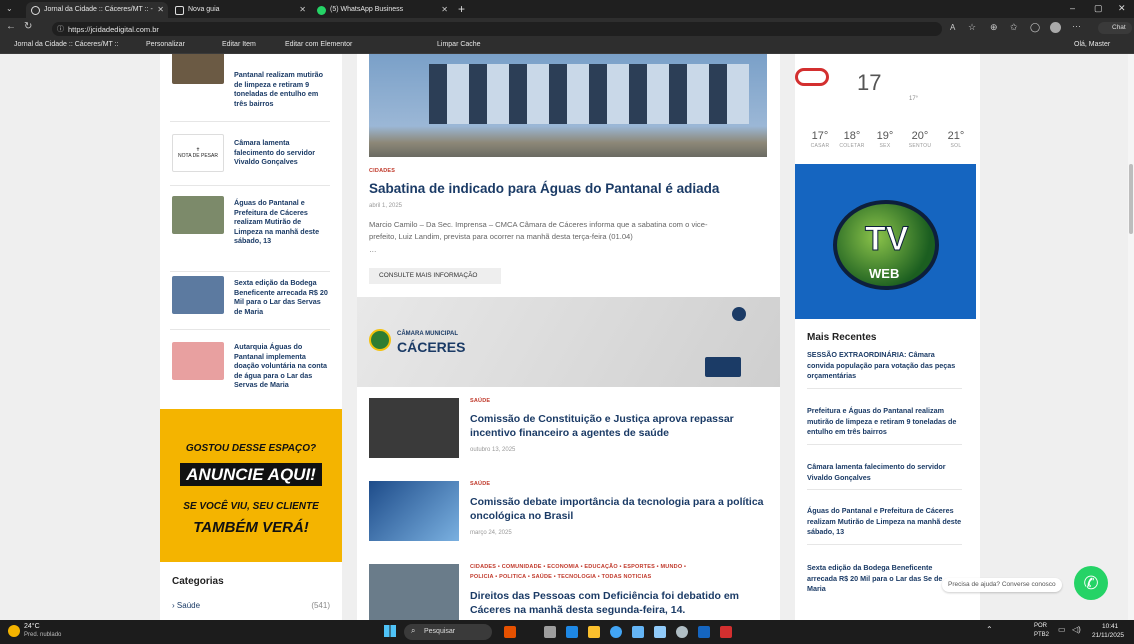  What do you see at coordinates (11, 26) in the screenshot?
I see `back-icon: ←` at bounding box center [11, 26].